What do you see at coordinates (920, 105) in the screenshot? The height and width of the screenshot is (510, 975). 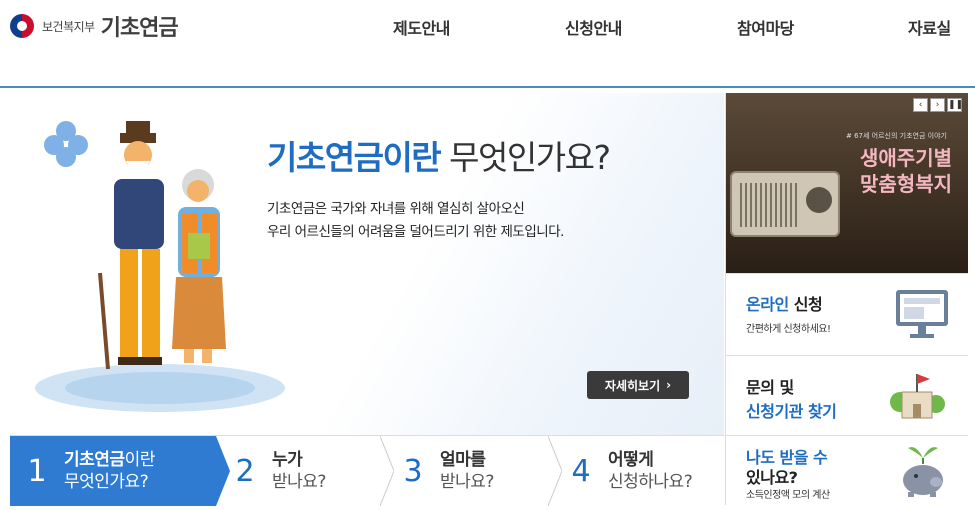 I see `chevron-left-icon: ‹` at bounding box center [920, 105].